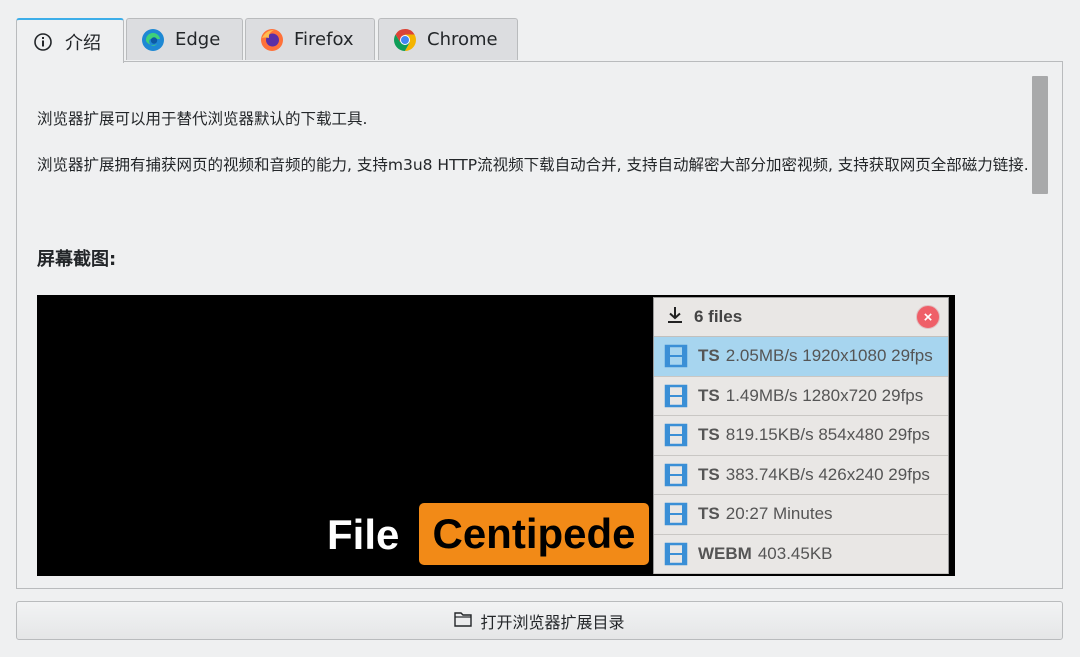  I want to click on file-detail: 2.05MB/s 1920x1080 29fps, so click(829, 356).